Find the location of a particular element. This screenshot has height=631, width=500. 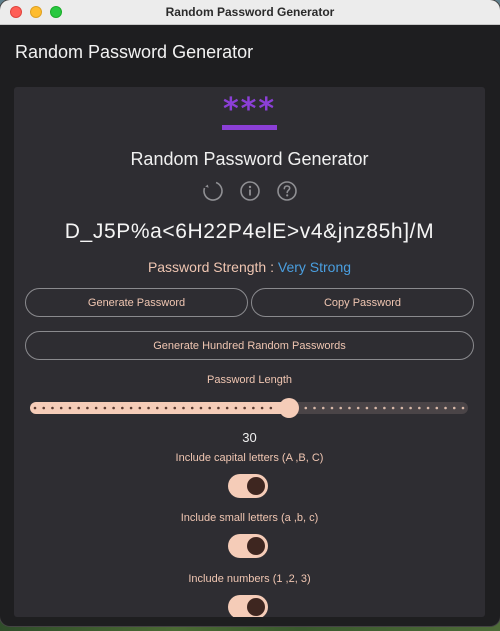

password-length-slider is located at coordinates (249, 408).